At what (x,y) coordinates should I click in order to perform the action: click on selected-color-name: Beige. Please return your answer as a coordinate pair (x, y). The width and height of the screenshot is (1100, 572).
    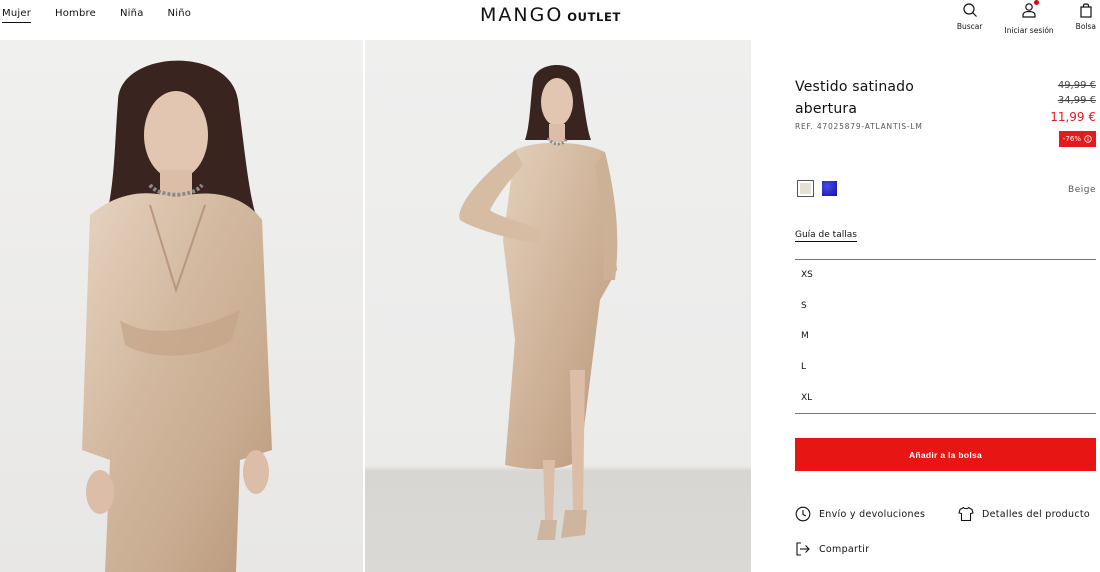
    Looking at the image, I should click on (1082, 190).